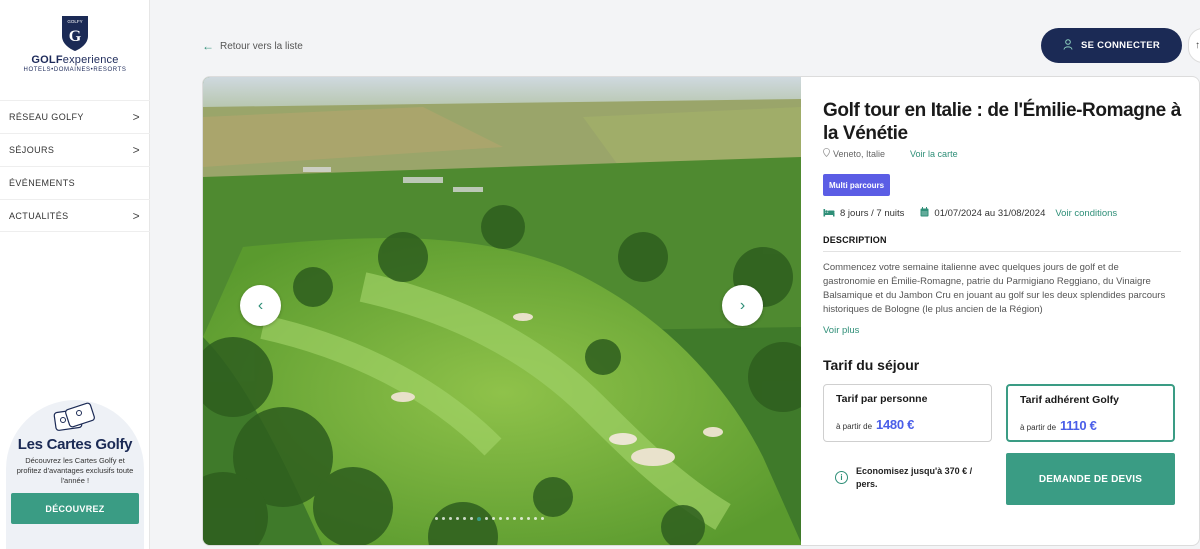  I want to click on duration-text: 8 jours / 7 nuits, so click(872, 213).